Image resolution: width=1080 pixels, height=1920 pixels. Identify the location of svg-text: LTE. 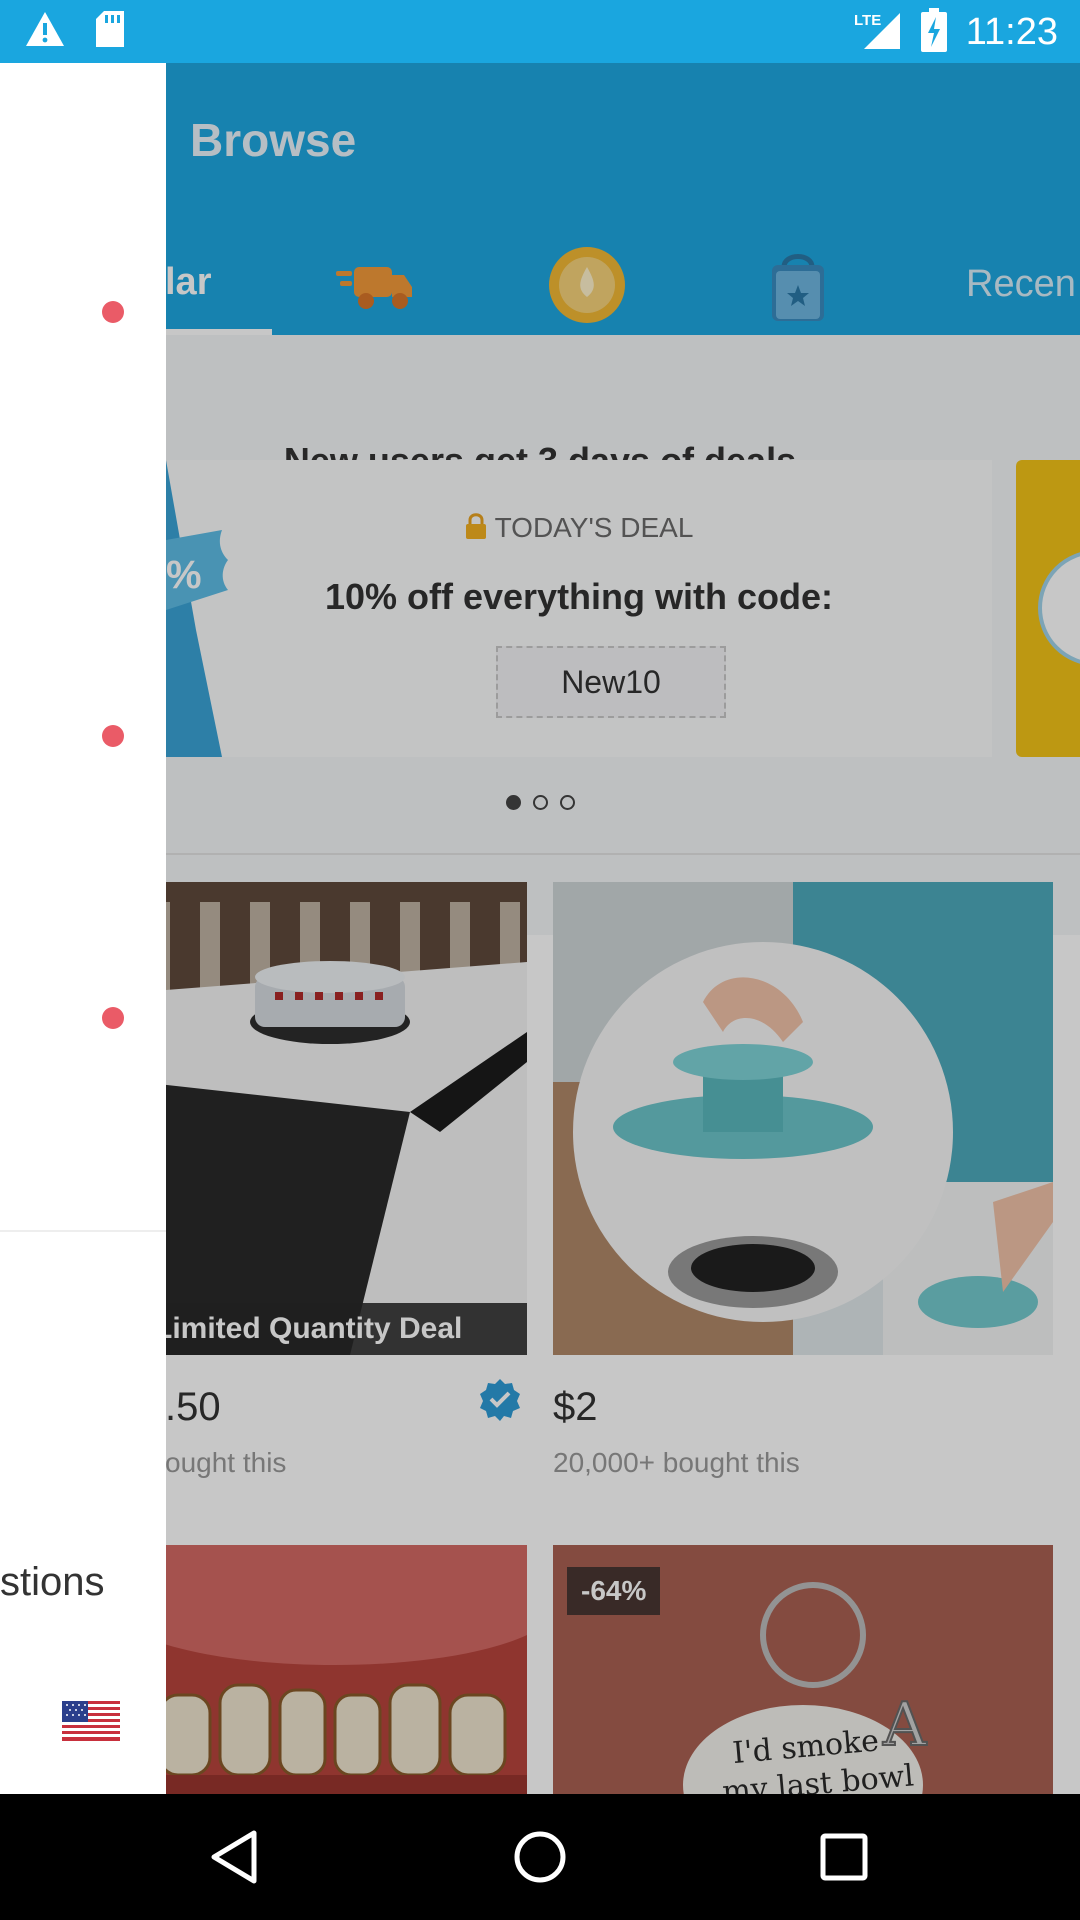
(867, 20).